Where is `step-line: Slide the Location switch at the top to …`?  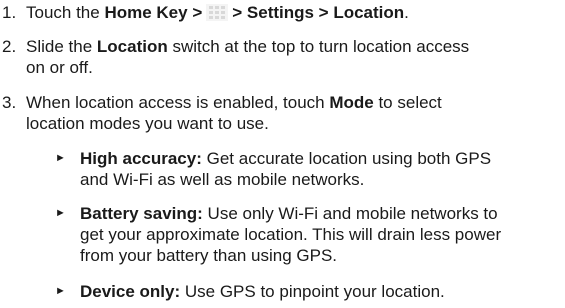
step-line: Slide the Location switch at the top to … is located at coordinates (291, 46).